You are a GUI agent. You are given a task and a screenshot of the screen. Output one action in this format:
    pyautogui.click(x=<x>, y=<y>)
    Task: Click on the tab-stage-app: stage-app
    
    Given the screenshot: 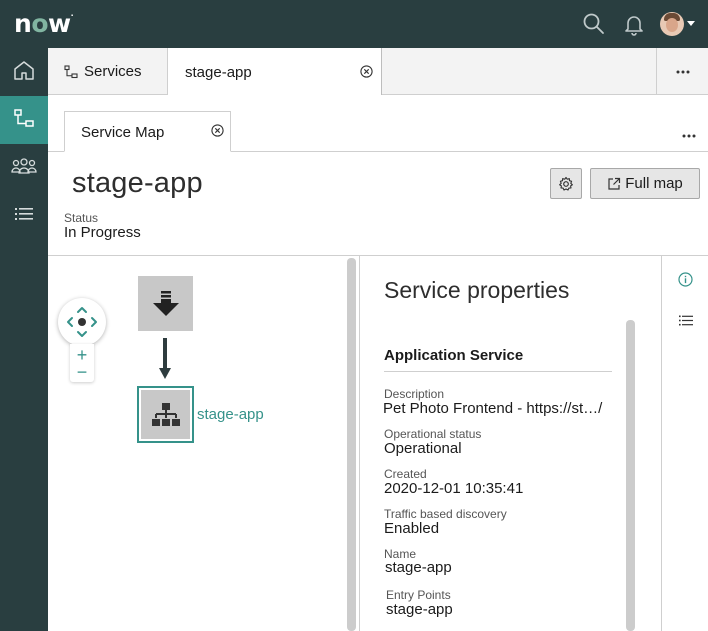 What is the action you would take?
    pyautogui.click(x=275, y=72)
    